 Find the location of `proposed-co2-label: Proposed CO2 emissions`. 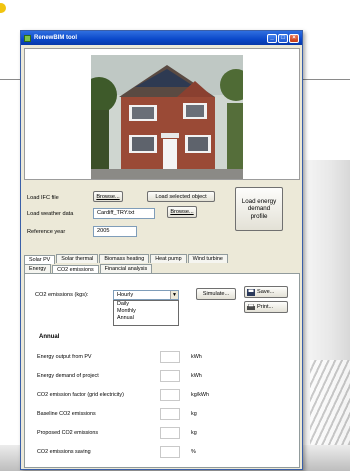

proposed-co2-label: Proposed CO2 emissions is located at coordinates (68, 433).